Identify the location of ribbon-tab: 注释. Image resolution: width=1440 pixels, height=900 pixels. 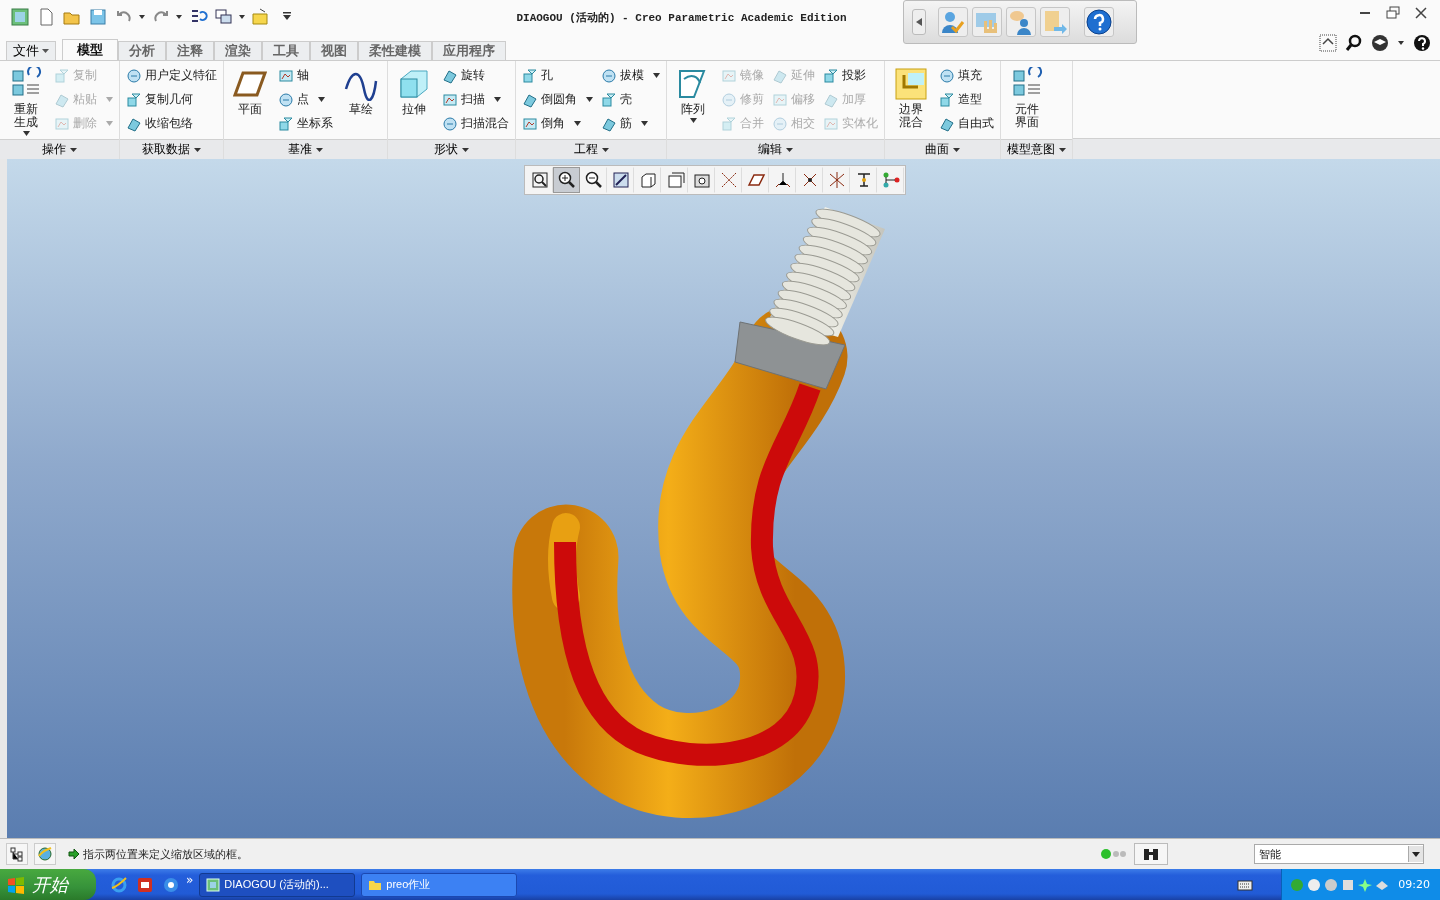
(190, 50).